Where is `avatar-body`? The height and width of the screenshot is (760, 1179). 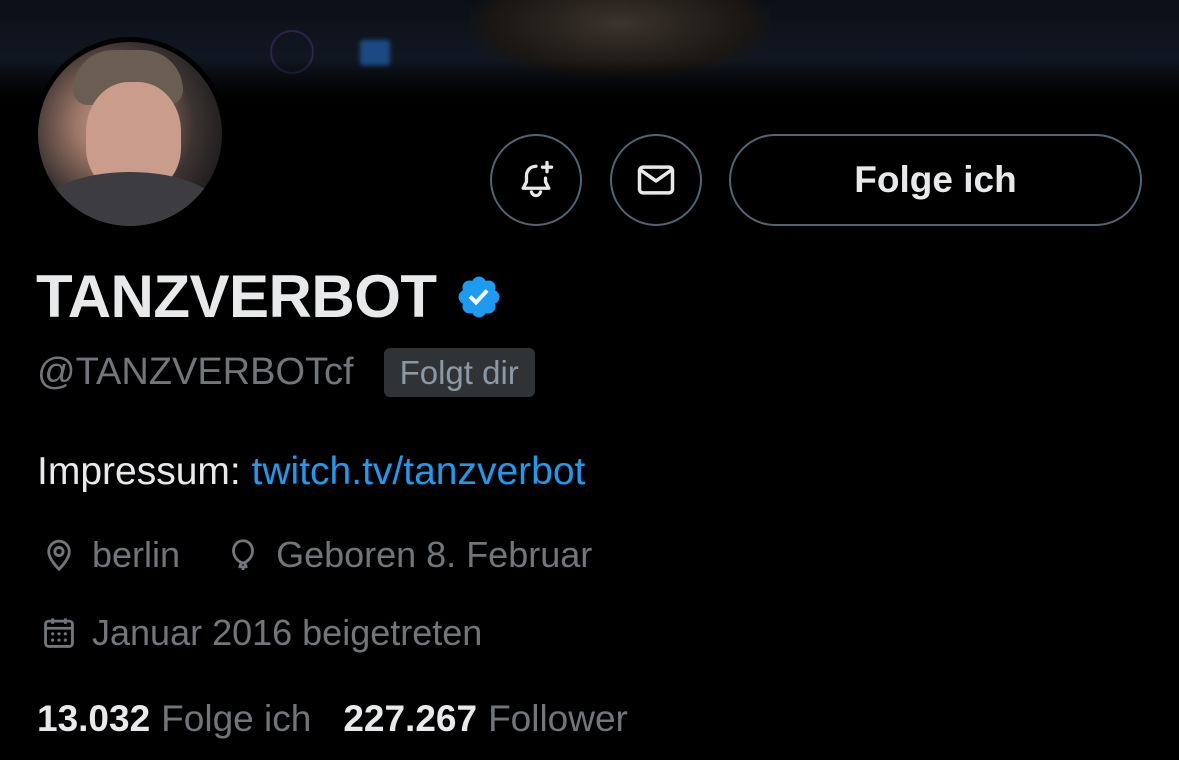 avatar-body is located at coordinates (130, 199).